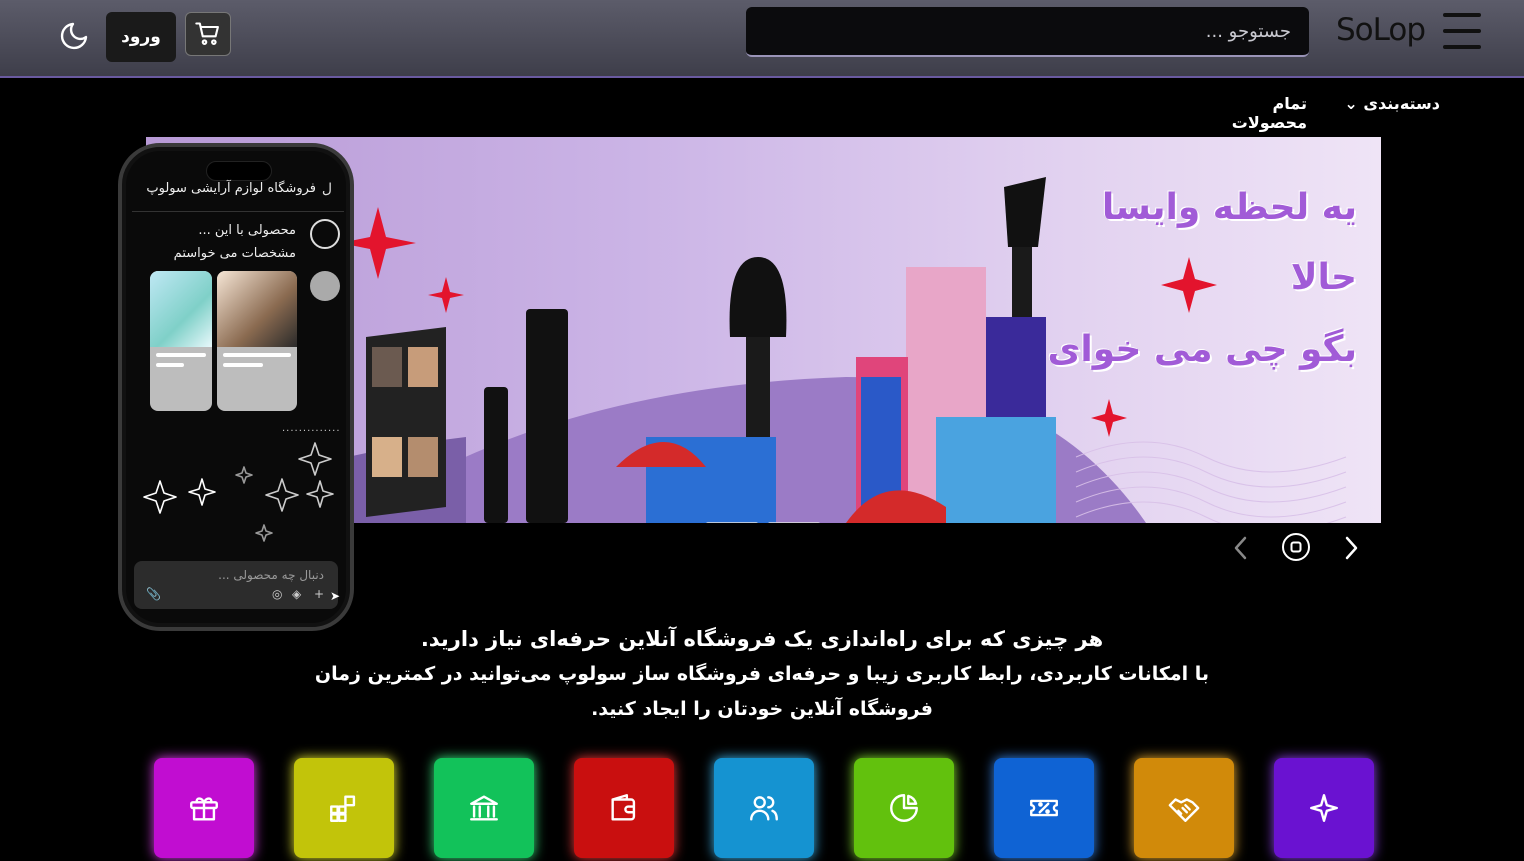 The image size is (1524, 861). I want to click on search-input, so click(1027, 31).